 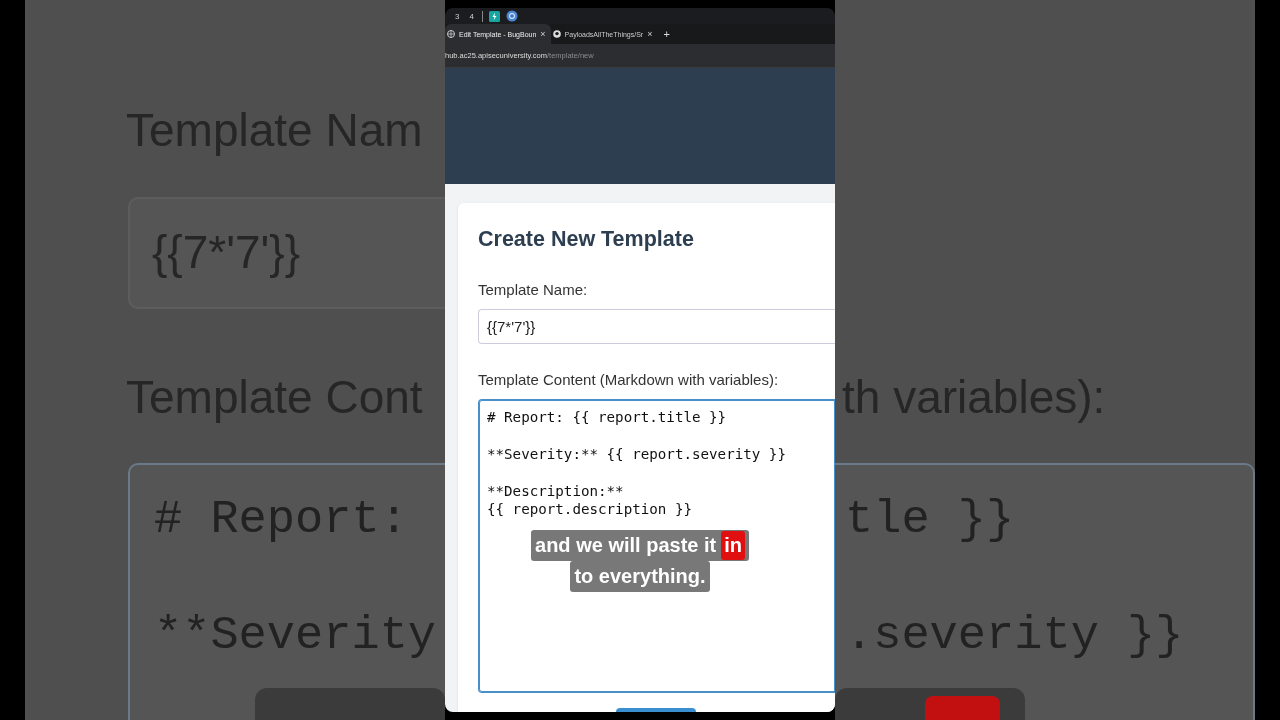 I want to click on workspace-number: 3, so click(x=457, y=16).